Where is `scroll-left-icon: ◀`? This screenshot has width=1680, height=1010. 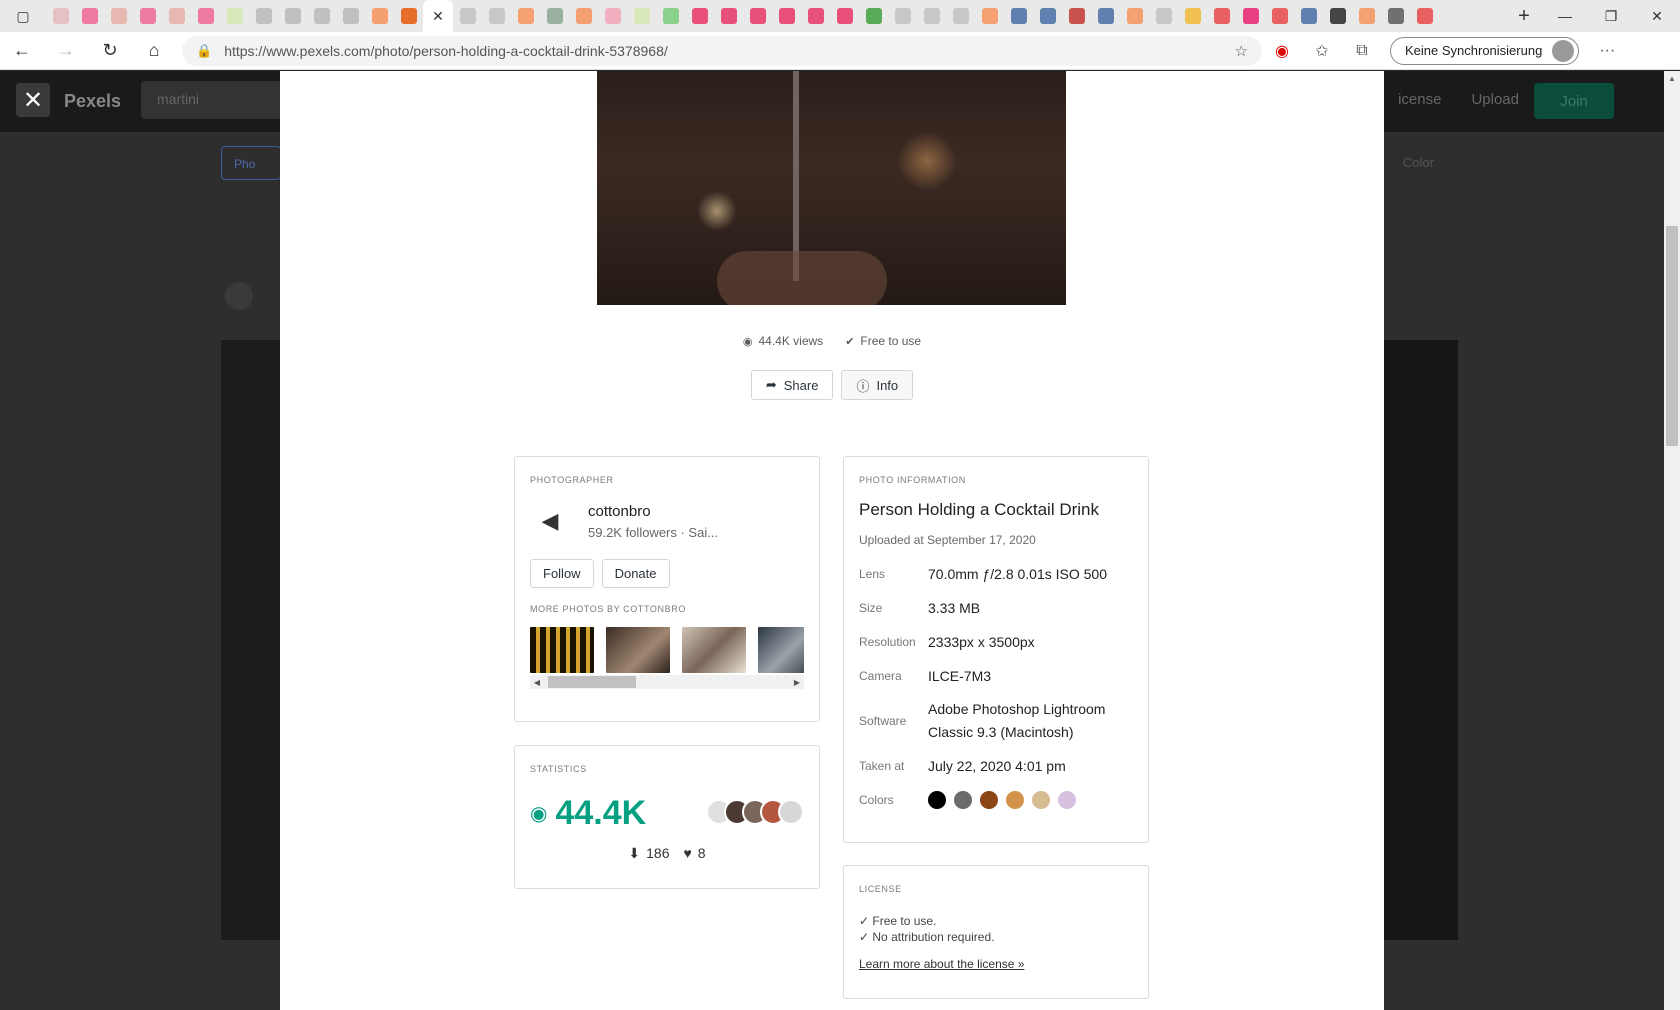 scroll-left-icon: ◀ is located at coordinates (537, 682).